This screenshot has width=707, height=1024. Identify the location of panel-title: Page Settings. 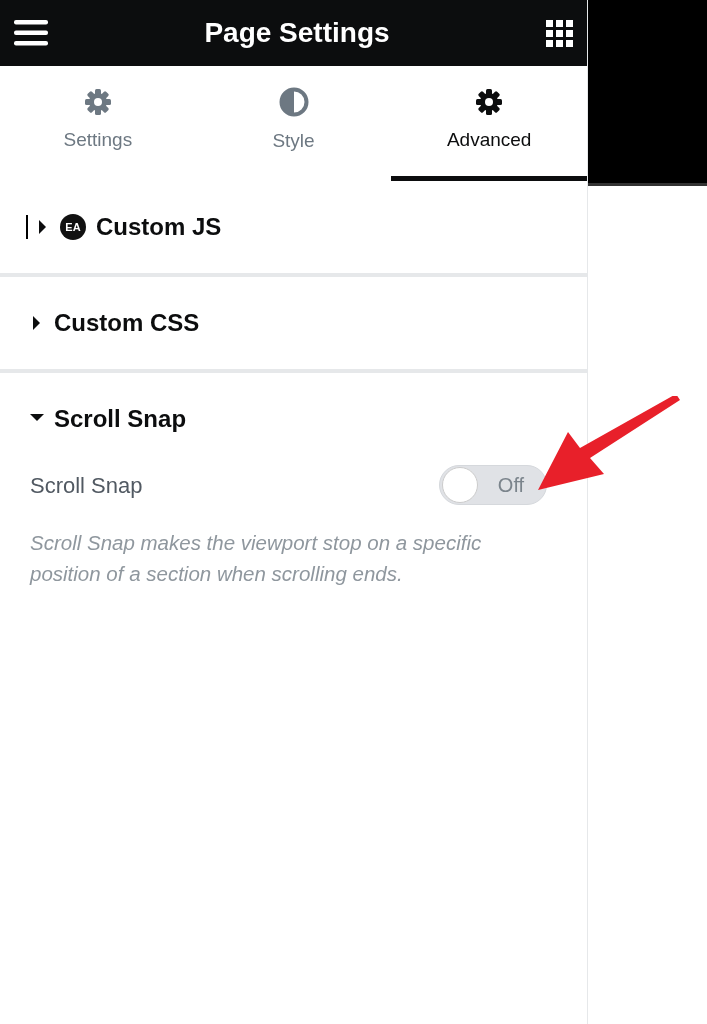
(297, 33).